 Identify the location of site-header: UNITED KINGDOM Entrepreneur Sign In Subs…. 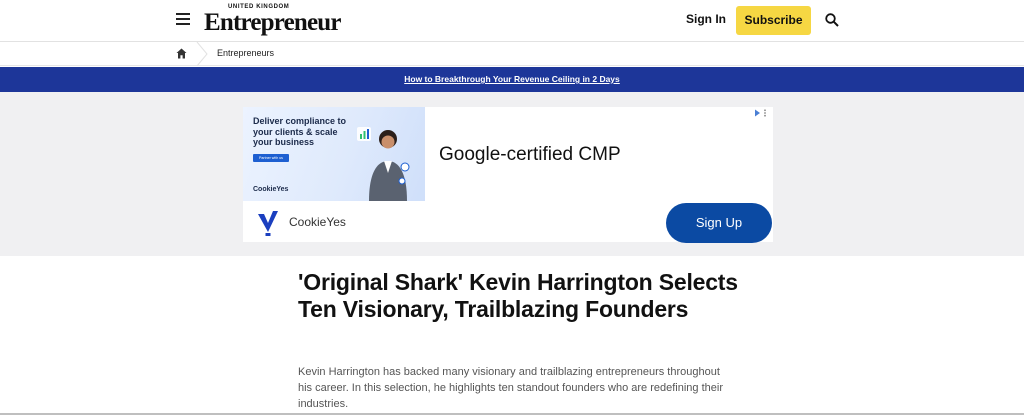
(512, 21).